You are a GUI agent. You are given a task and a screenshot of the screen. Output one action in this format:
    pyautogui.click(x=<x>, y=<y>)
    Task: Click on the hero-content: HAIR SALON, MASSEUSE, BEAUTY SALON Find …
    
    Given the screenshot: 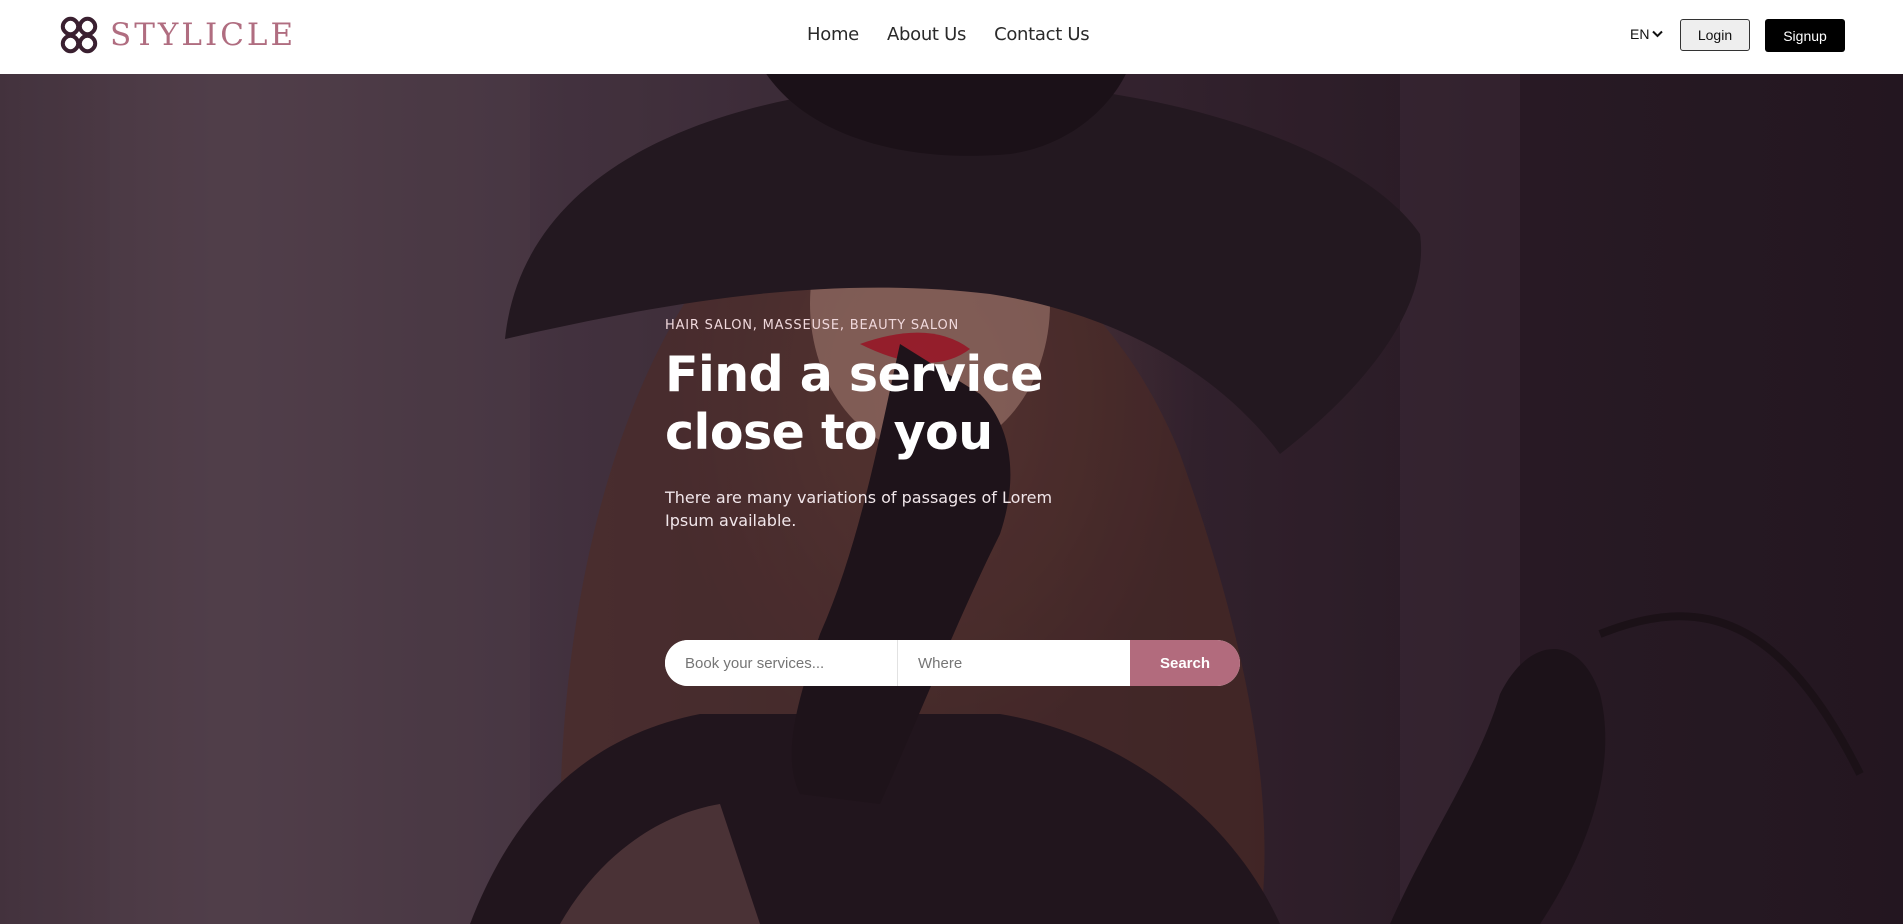 What is the action you would take?
    pyautogui.click(x=875, y=425)
    